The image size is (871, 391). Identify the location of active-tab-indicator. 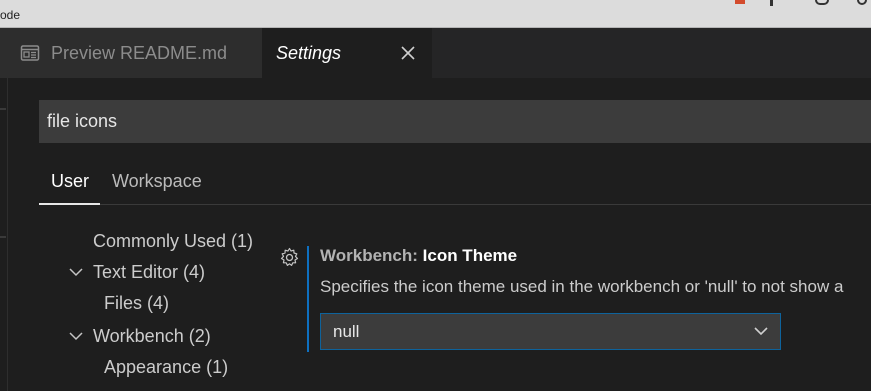
(69, 204).